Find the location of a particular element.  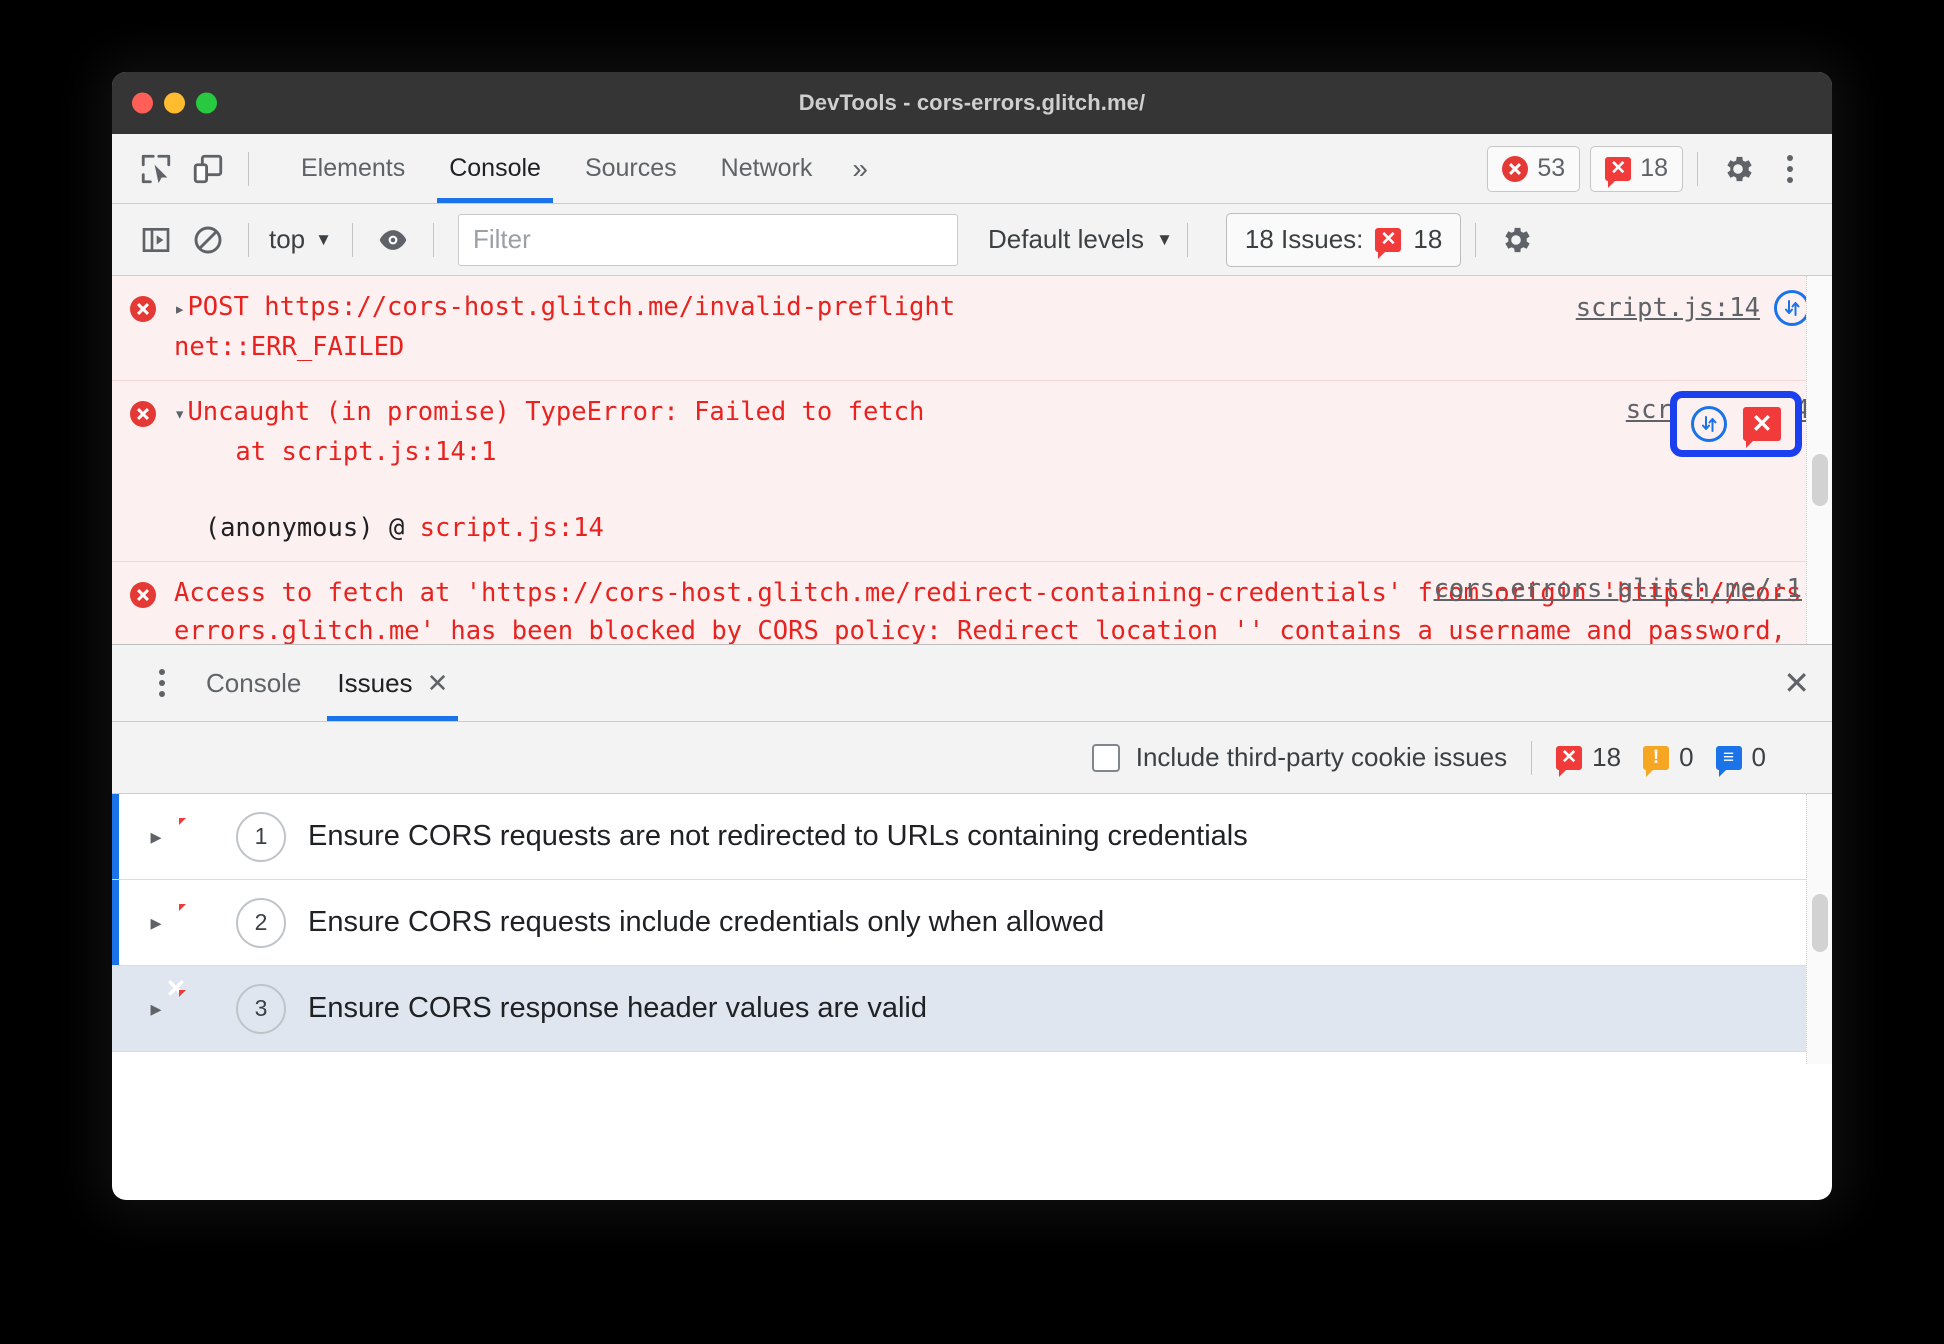

issues-scrollbar is located at coordinates (1819, 929).